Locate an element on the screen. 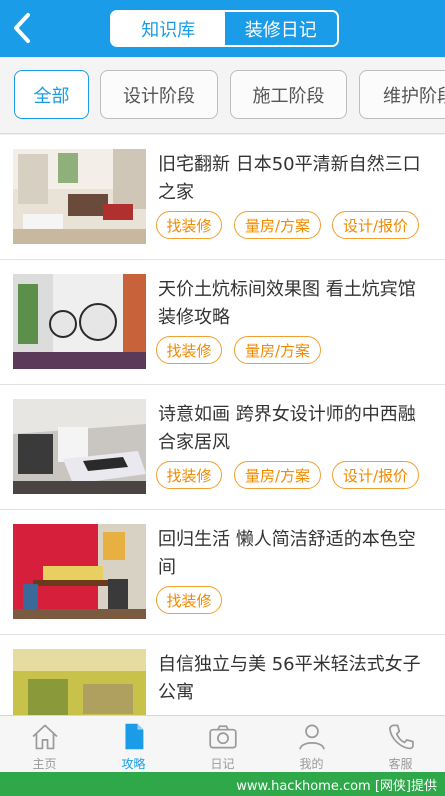 Image resolution: width=445 pixels, height=796 pixels. article-item: 自信独立与美 56平米轻法式女子公寓 is located at coordinates (222, 675).